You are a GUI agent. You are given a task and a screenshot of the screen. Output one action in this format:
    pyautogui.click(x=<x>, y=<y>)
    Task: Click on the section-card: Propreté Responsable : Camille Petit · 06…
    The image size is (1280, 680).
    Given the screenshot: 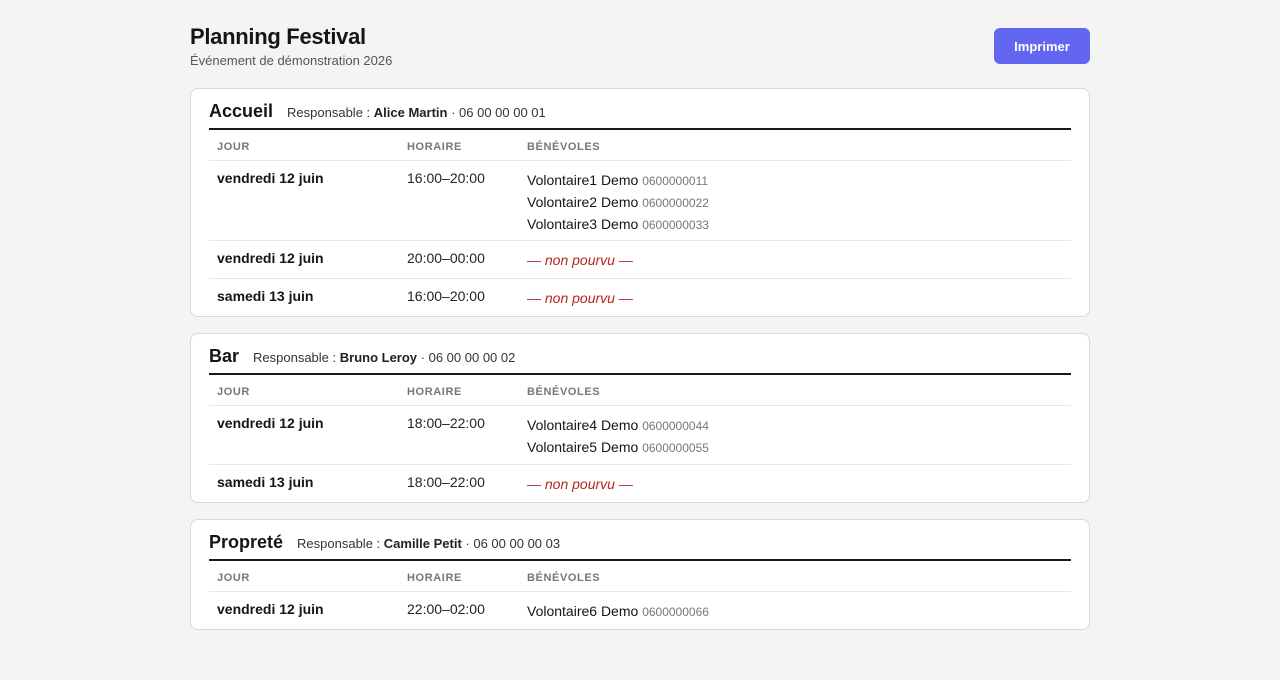 What is the action you would take?
    pyautogui.click(x=640, y=574)
    